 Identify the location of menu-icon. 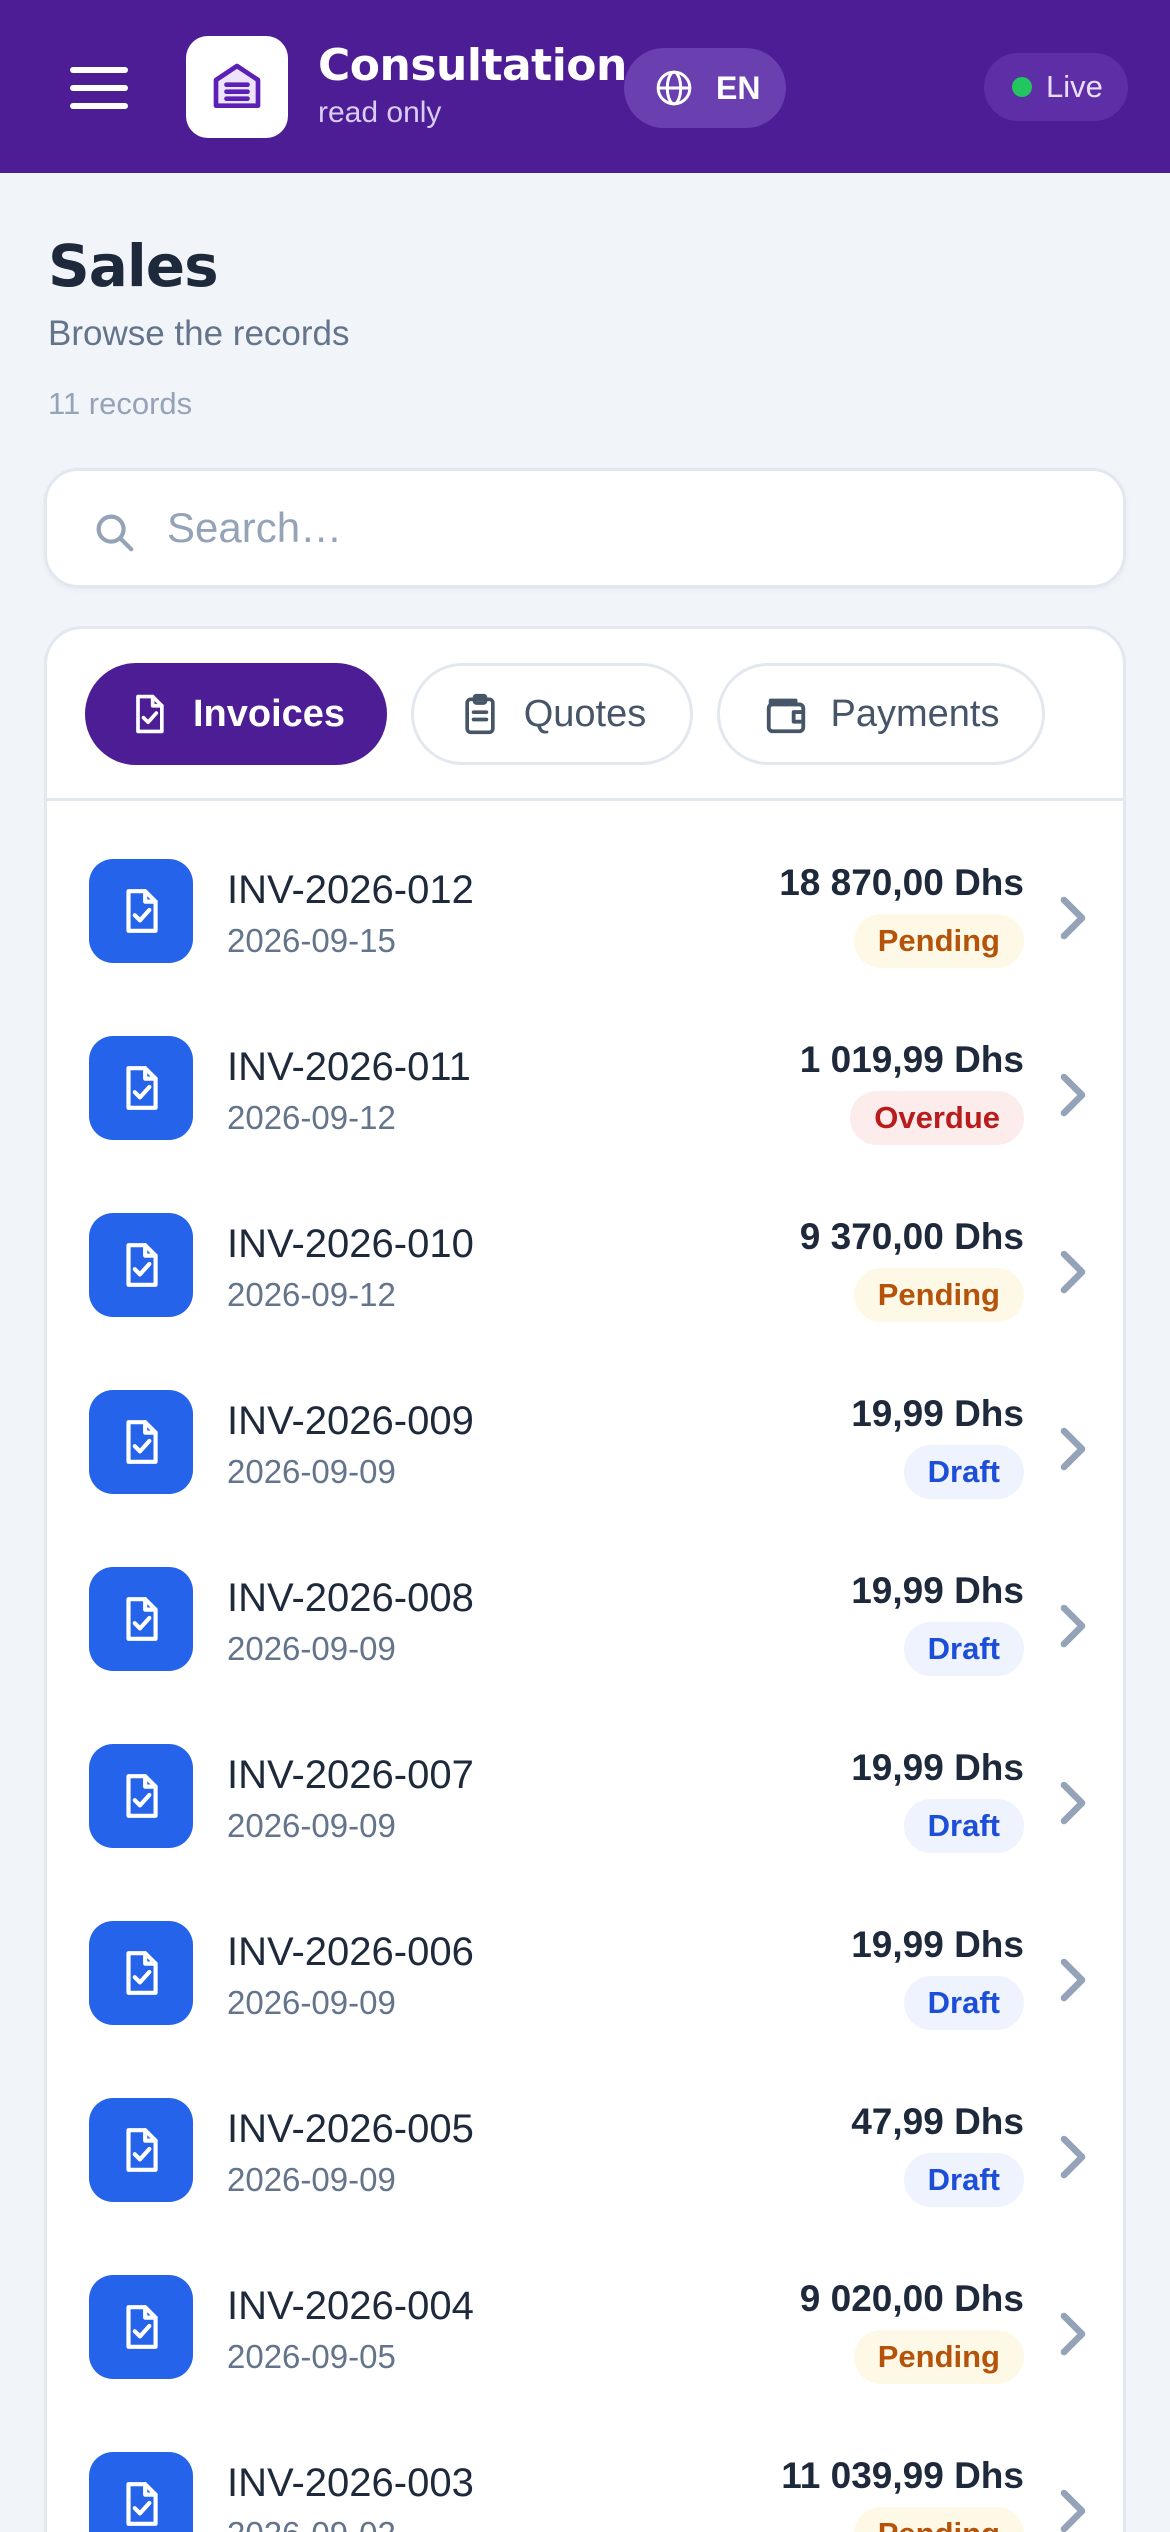
(99, 88).